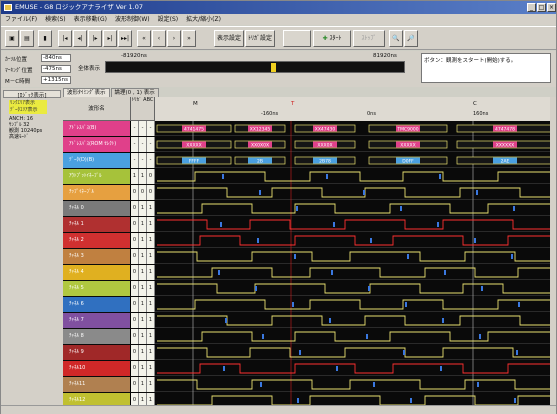 This screenshot has height=414, width=557. What do you see at coordinates (97, 176) in the screenshot?
I see `channel-name: ｱｳﾄﾌﾟｯﾄｲﾈｰﾌﾞﾙ` at bounding box center [97, 176].